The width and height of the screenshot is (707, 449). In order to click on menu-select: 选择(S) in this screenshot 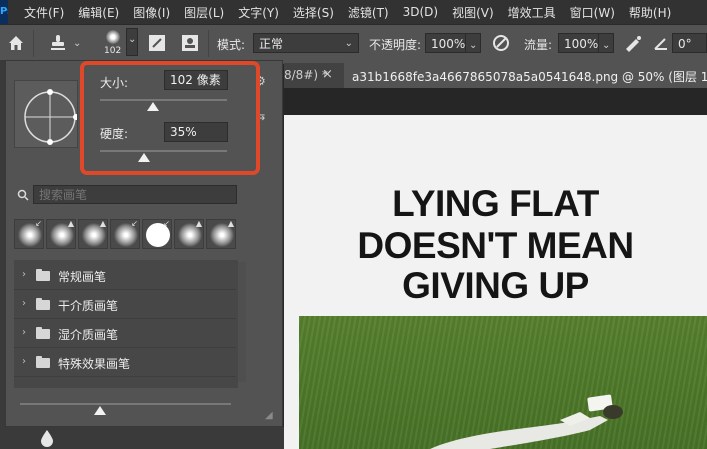, I will do `click(313, 12)`.